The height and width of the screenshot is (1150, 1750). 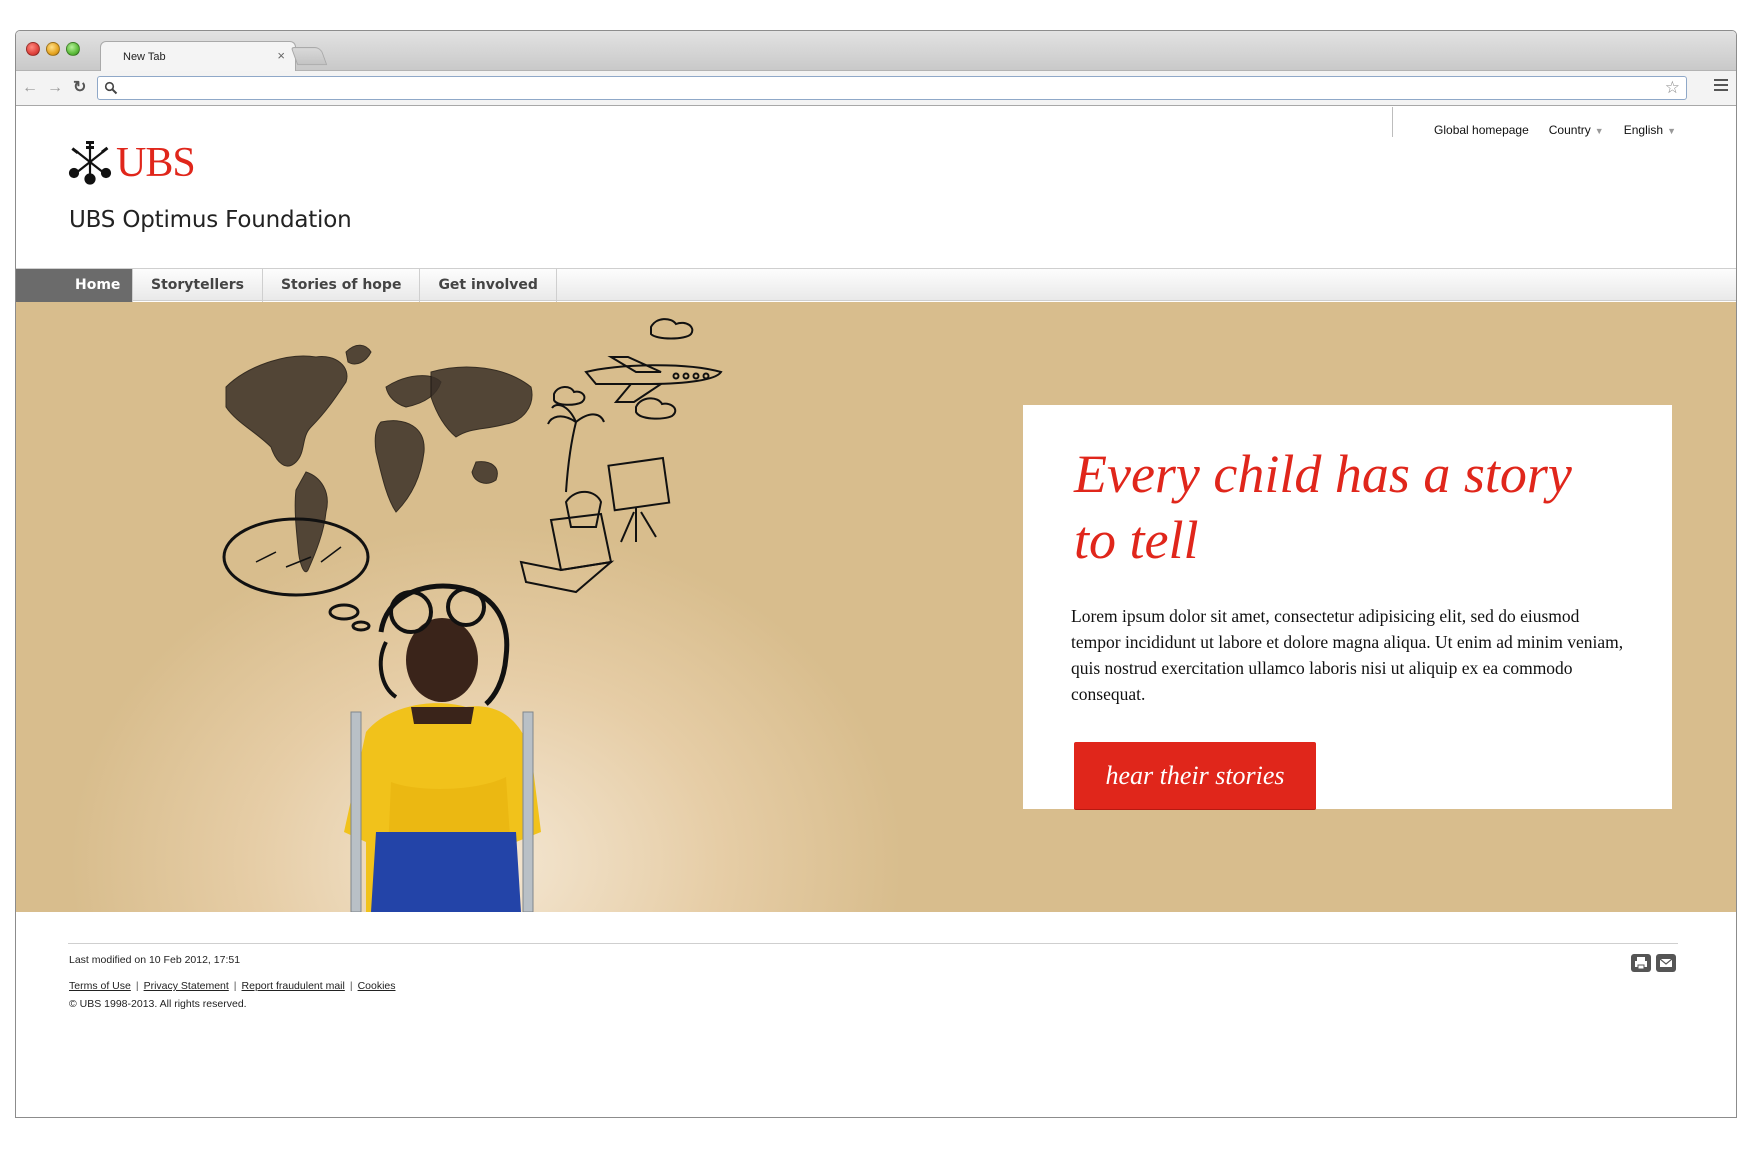 What do you see at coordinates (90, 163) in the screenshot?
I see `ubs-keys-icon` at bounding box center [90, 163].